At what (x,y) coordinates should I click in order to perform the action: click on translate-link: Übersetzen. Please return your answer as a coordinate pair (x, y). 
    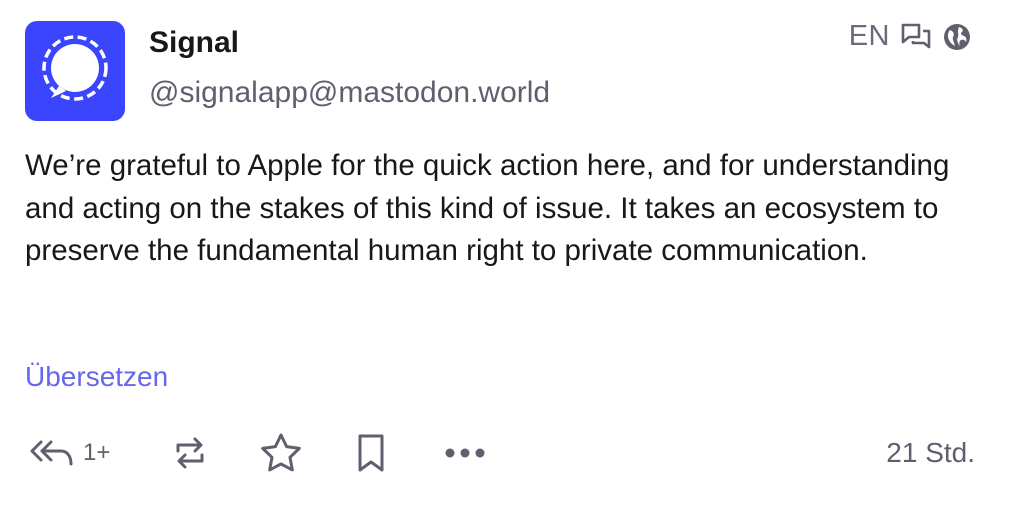
    Looking at the image, I should click on (96, 377).